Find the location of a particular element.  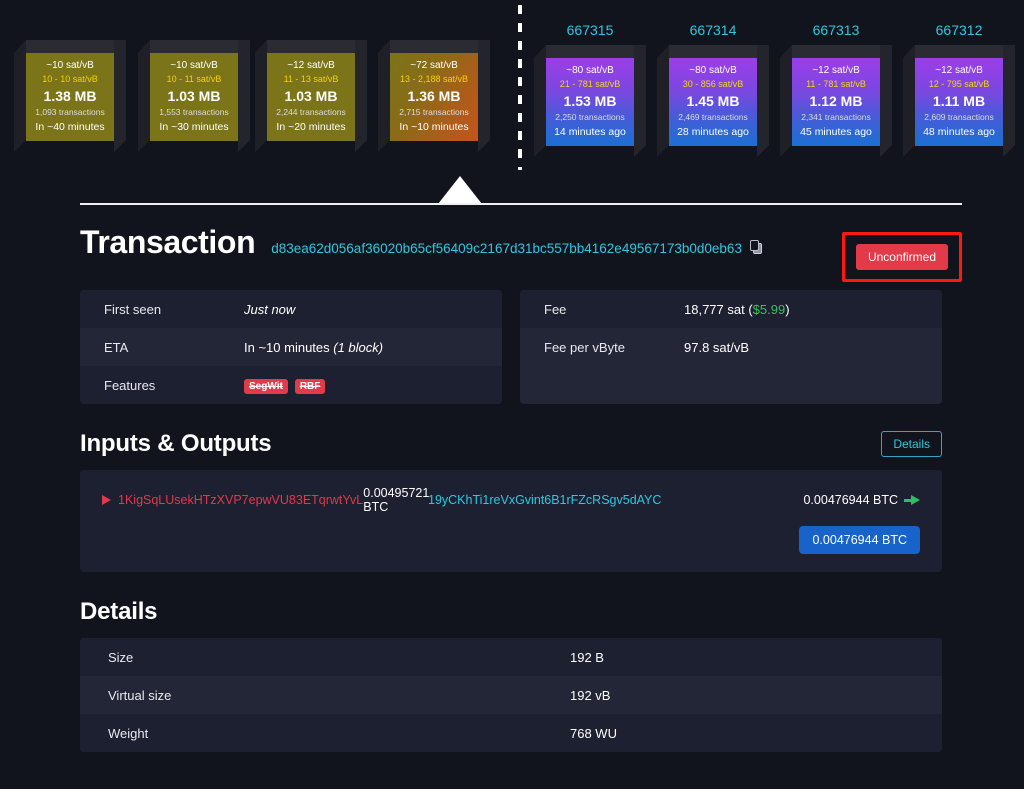

fee-tail: ) is located at coordinates (787, 309).